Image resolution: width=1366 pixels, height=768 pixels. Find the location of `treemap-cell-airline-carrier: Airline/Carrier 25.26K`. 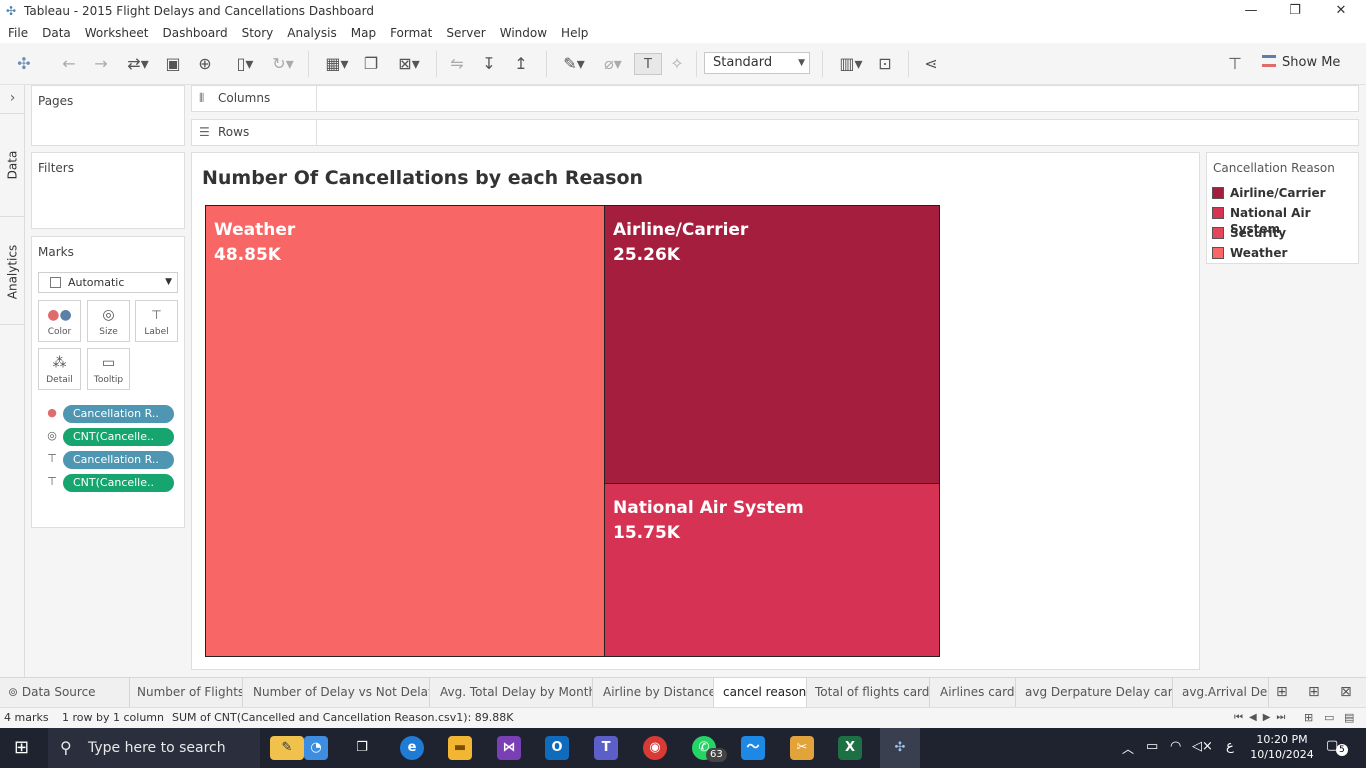

treemap-cell-airline-carrier: Airline/Carrier 25.26K is located at coordinates (772, 344).